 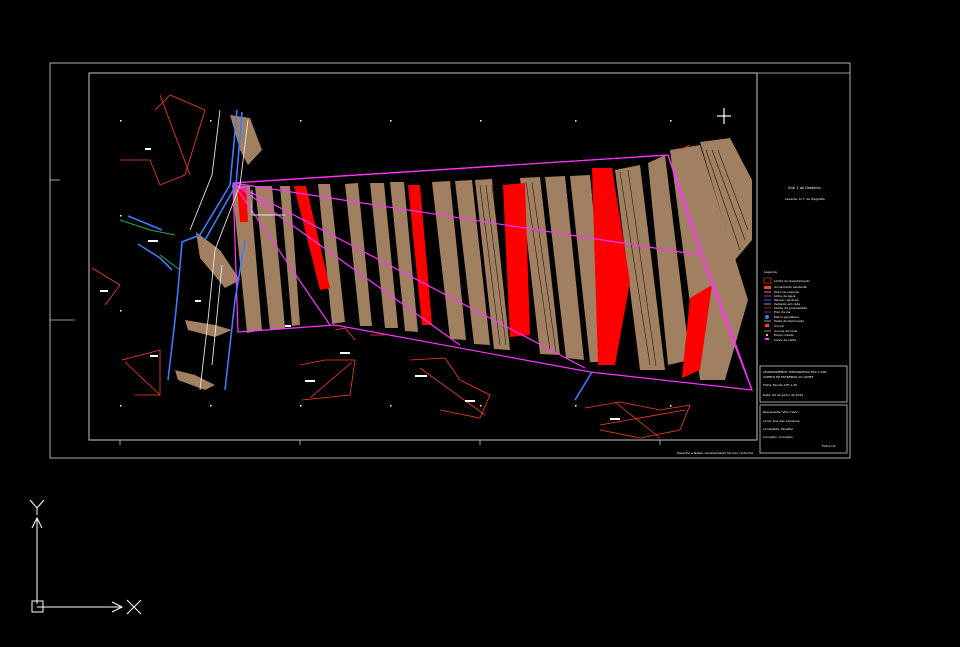 What do you see at coordinates (788, 377) in the screenshot?
I see `main-title-2: ACERTO DE ESTREMAS AO LIMITE` at bounding box center [788, 377].